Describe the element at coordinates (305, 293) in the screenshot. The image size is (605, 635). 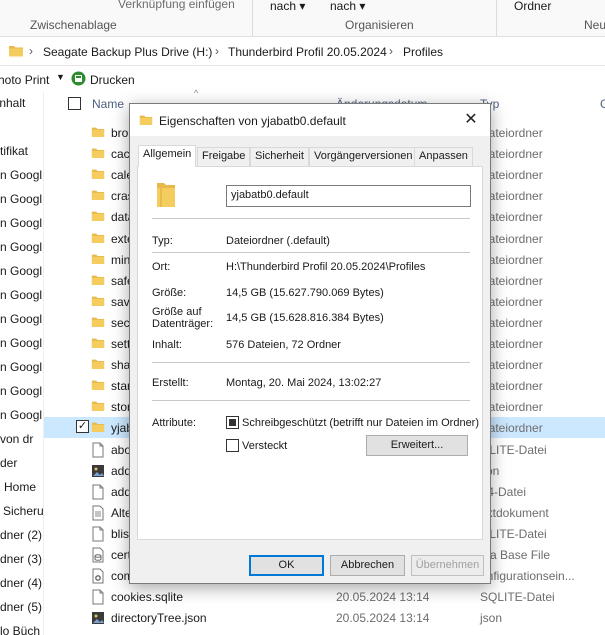
I see `size-value: 14,5 GB (15.627.790.069 Bytes)` at that location.